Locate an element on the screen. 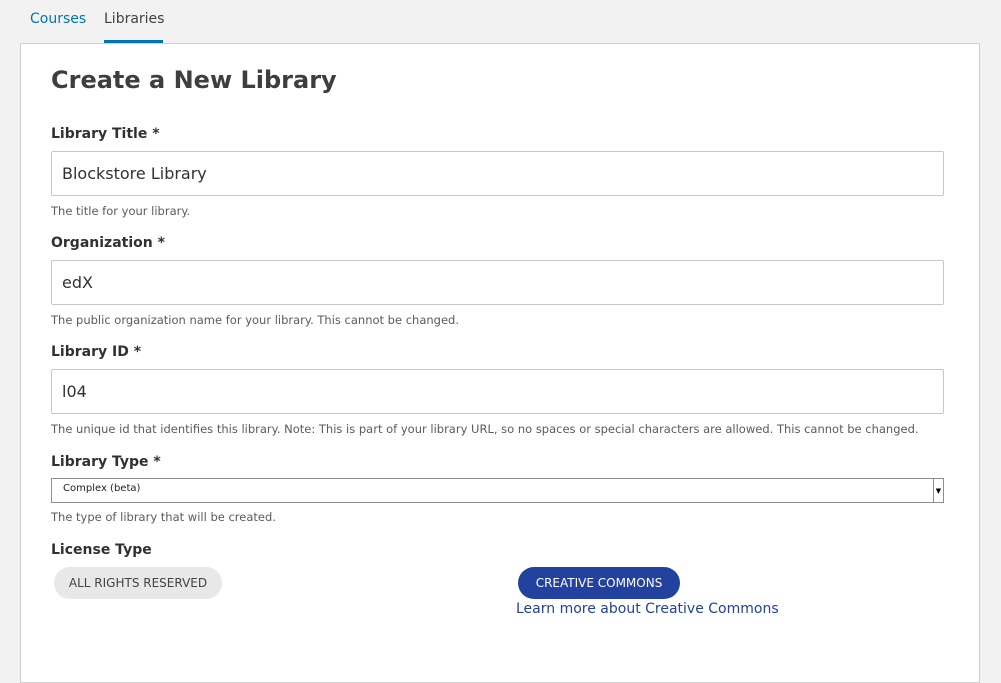 Image resolution: width=1001 pixels, height=683 pixels. all-rights-reserved-button: ALL RIGHTS RESERVED is located at coordinates (138, 583).